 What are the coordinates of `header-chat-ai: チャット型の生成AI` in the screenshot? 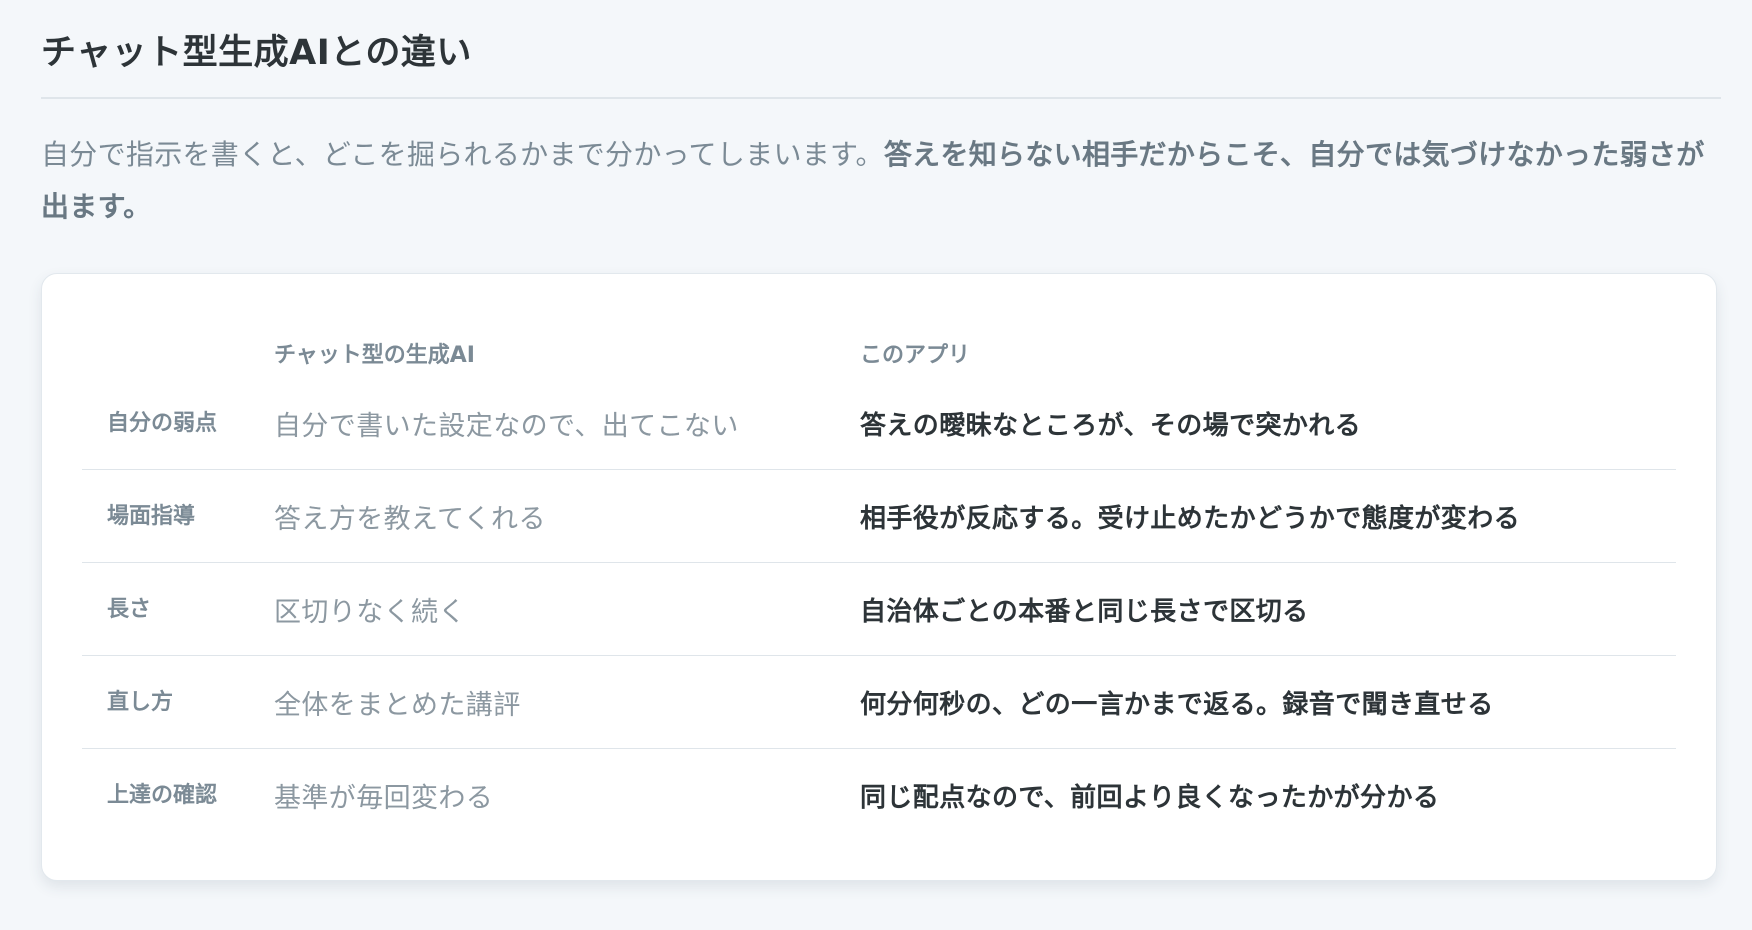 It's located at (374, 355).